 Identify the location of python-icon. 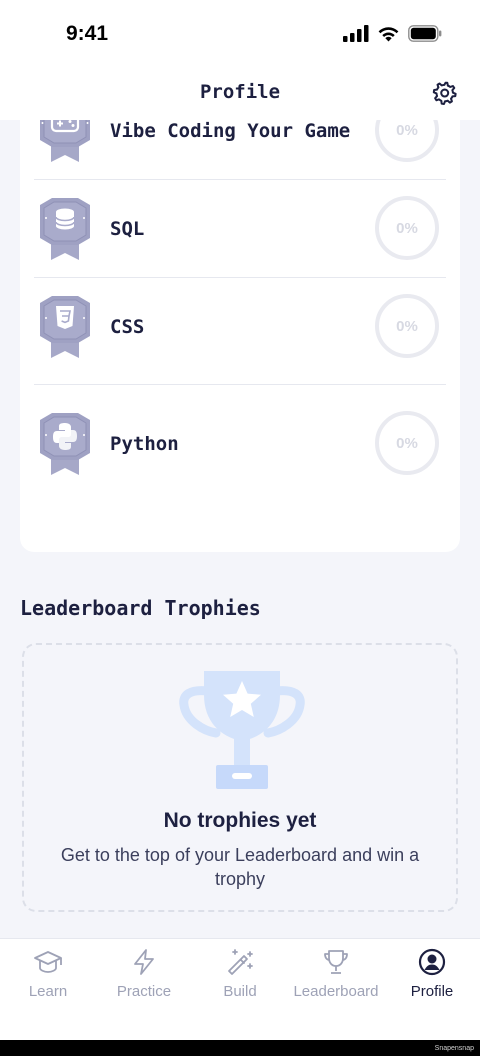
(65, 444).